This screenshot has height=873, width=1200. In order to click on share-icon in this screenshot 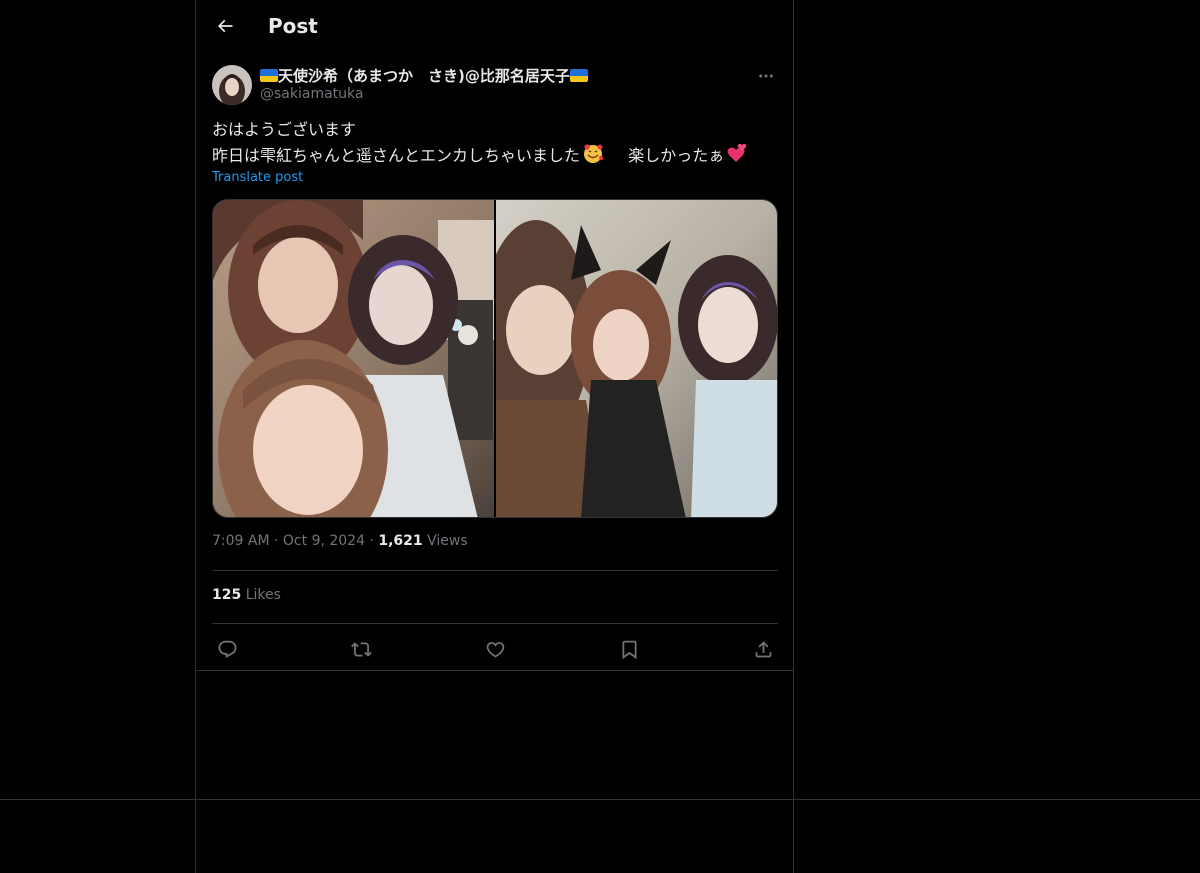, I will do `click(763, 648)`.